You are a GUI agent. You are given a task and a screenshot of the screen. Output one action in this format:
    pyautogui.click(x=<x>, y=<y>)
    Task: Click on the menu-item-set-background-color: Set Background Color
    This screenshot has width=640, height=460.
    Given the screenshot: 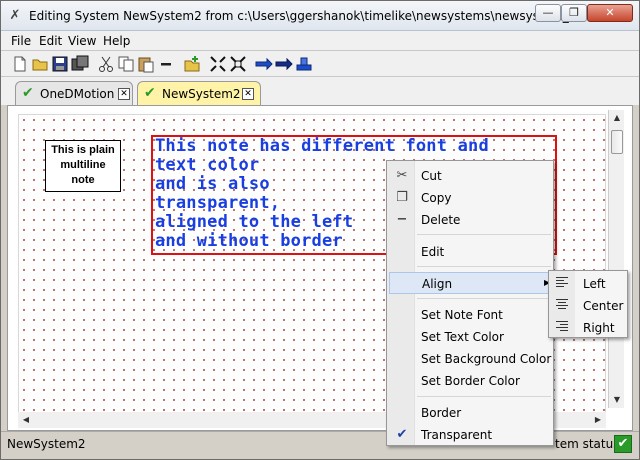 What is the action you would take?
    pyautogui.click(x=470, y=359)
    